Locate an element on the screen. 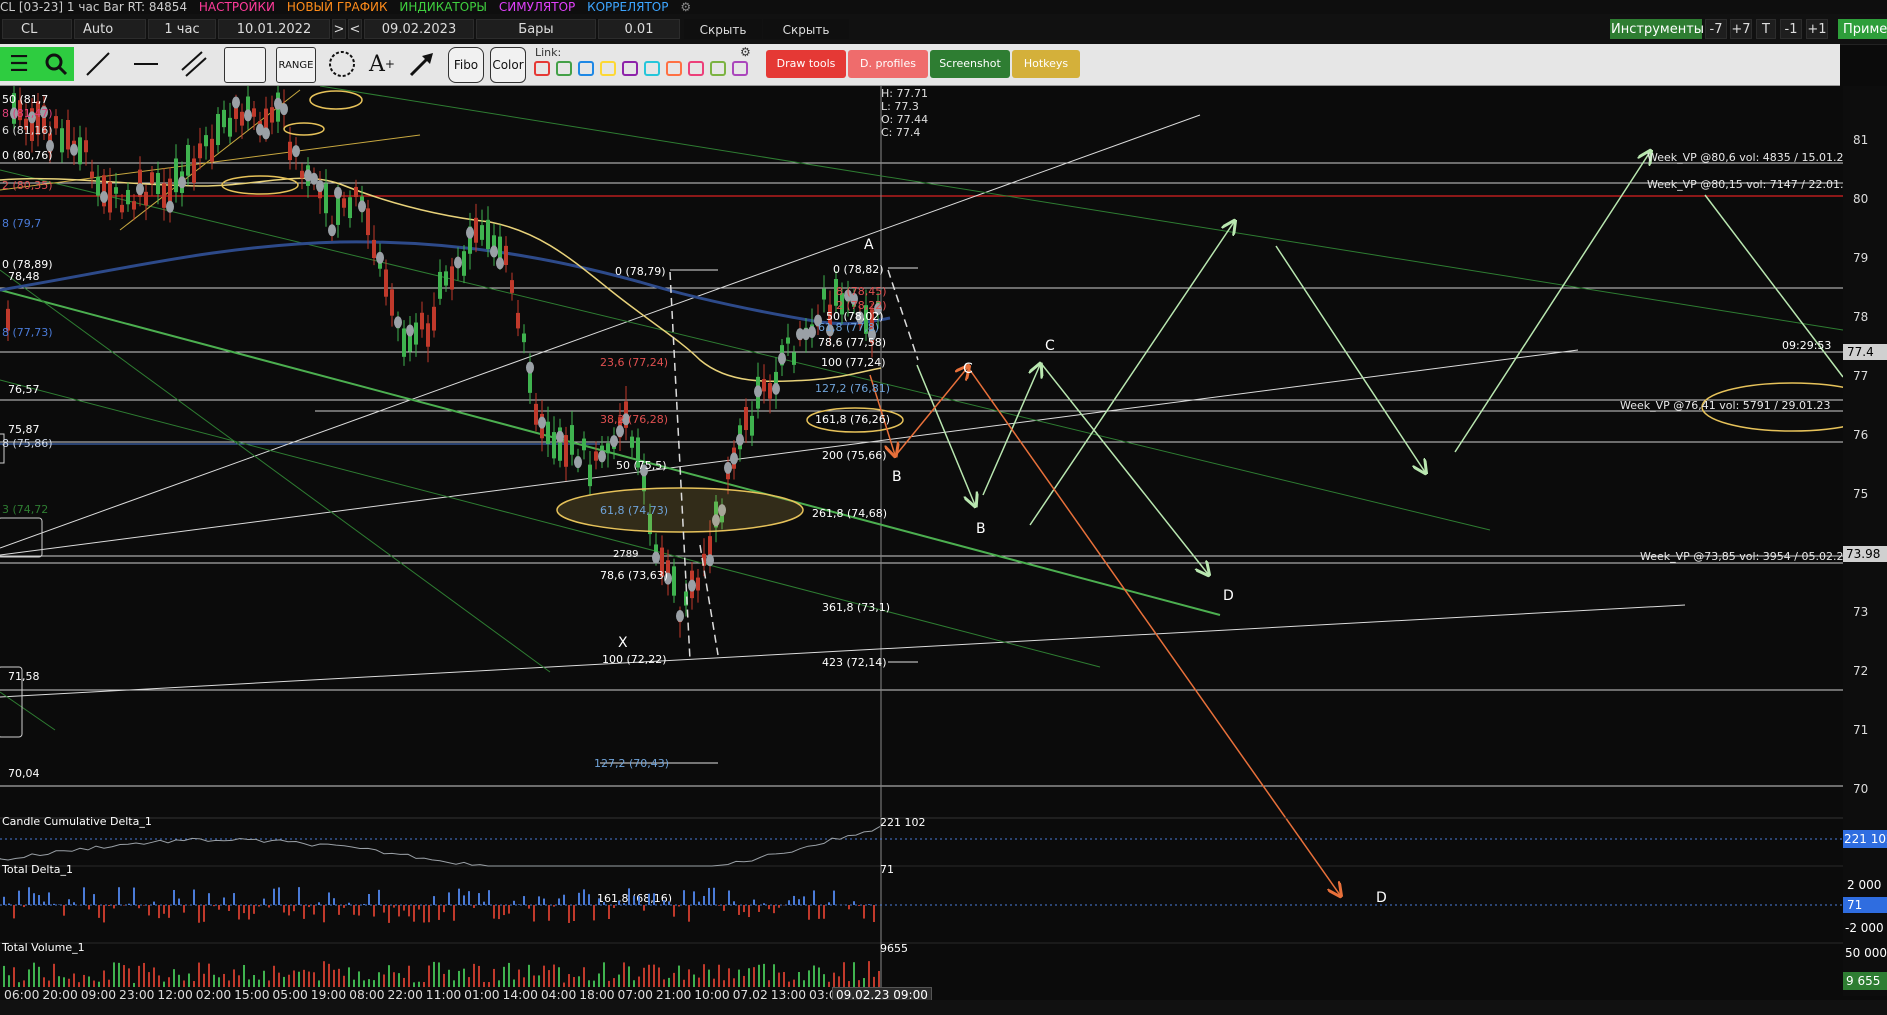 The width and height of the screenshot is (1887, 1015). left-label-3: 6 (81,16) is located at coordinates (27, 130).